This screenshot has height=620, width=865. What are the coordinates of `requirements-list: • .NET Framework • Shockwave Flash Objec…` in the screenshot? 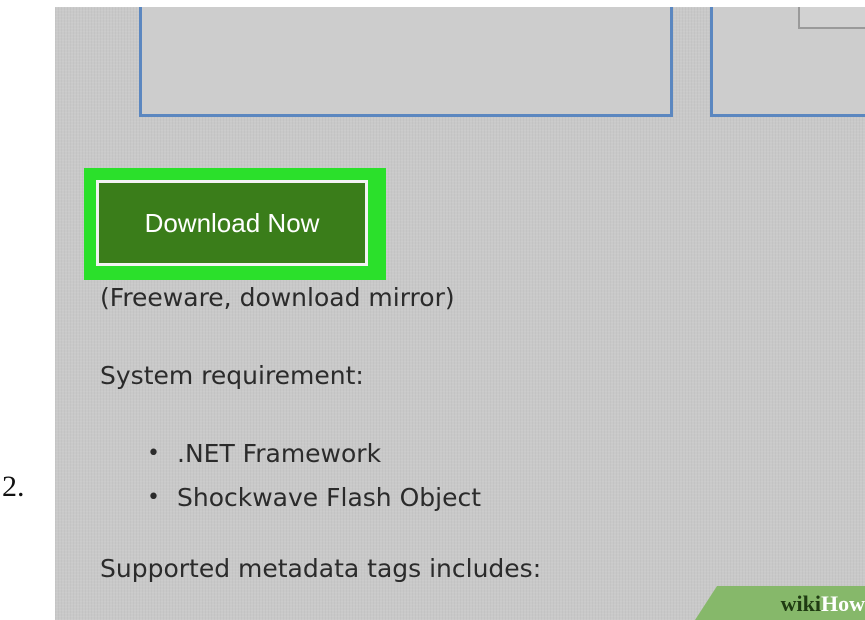 It's located at (314, 476).